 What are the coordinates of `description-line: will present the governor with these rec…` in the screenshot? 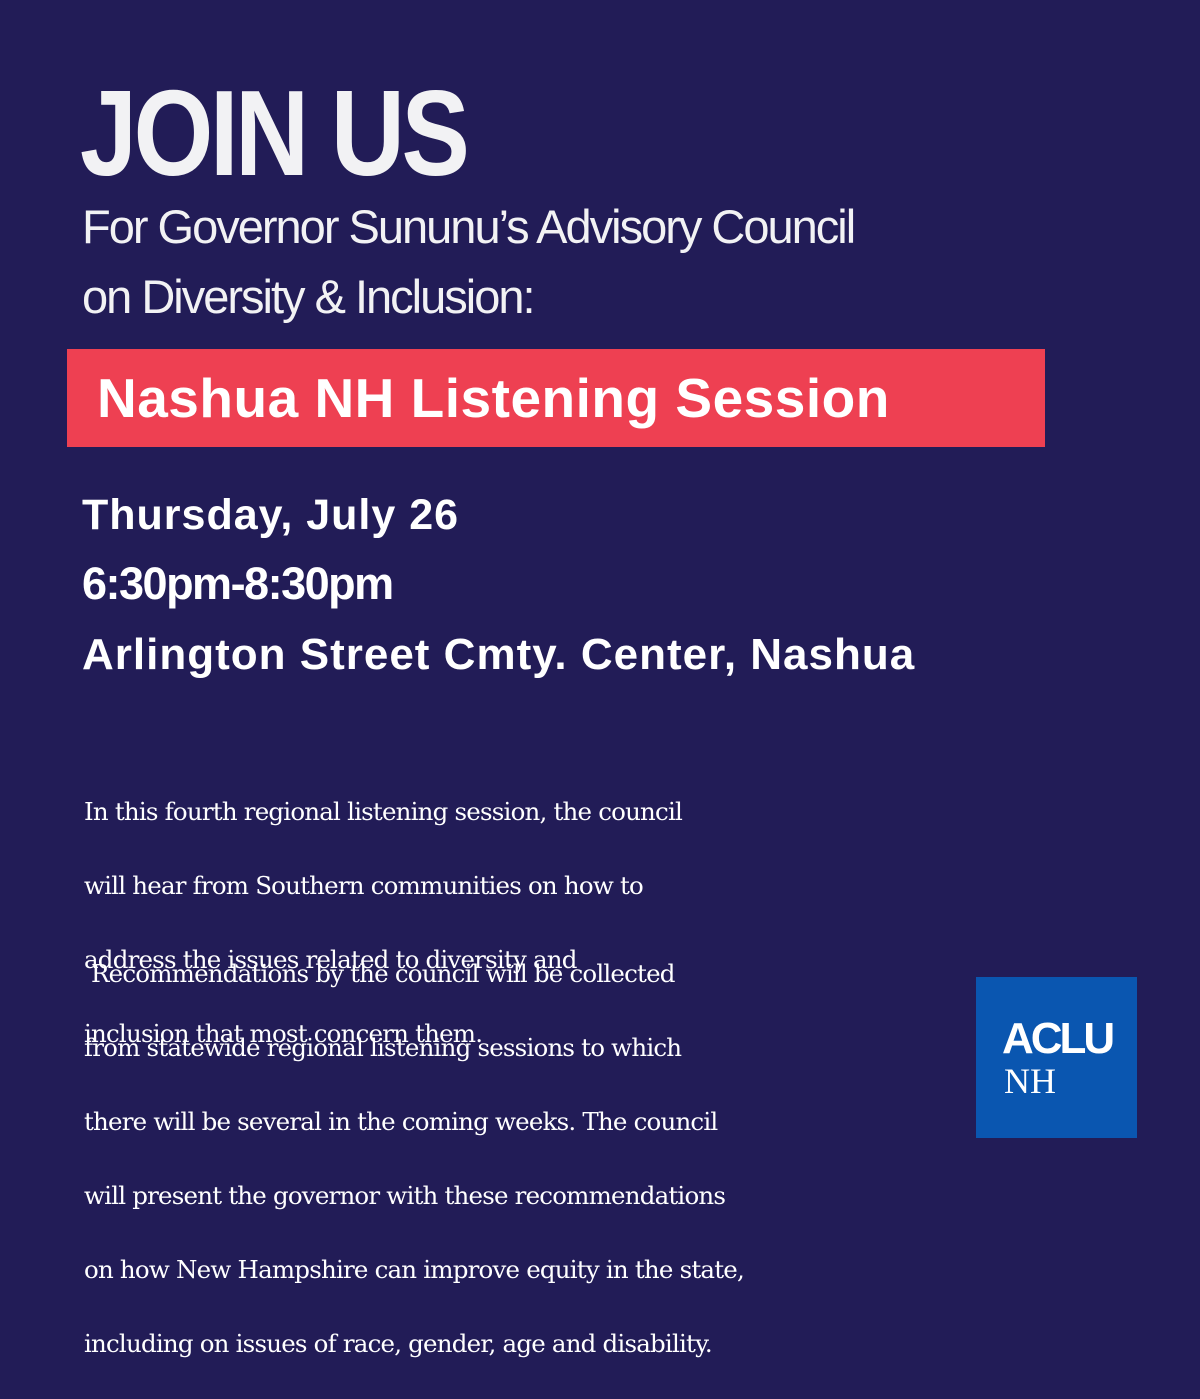 It's located at (405, 1195).